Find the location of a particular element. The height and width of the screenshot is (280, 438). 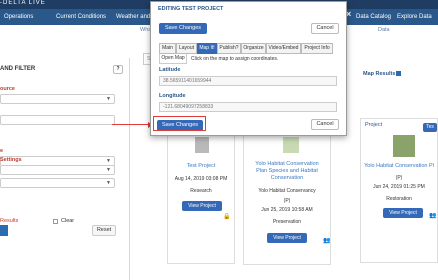

tab-organize: Organize is located at coordinates (253, 48).